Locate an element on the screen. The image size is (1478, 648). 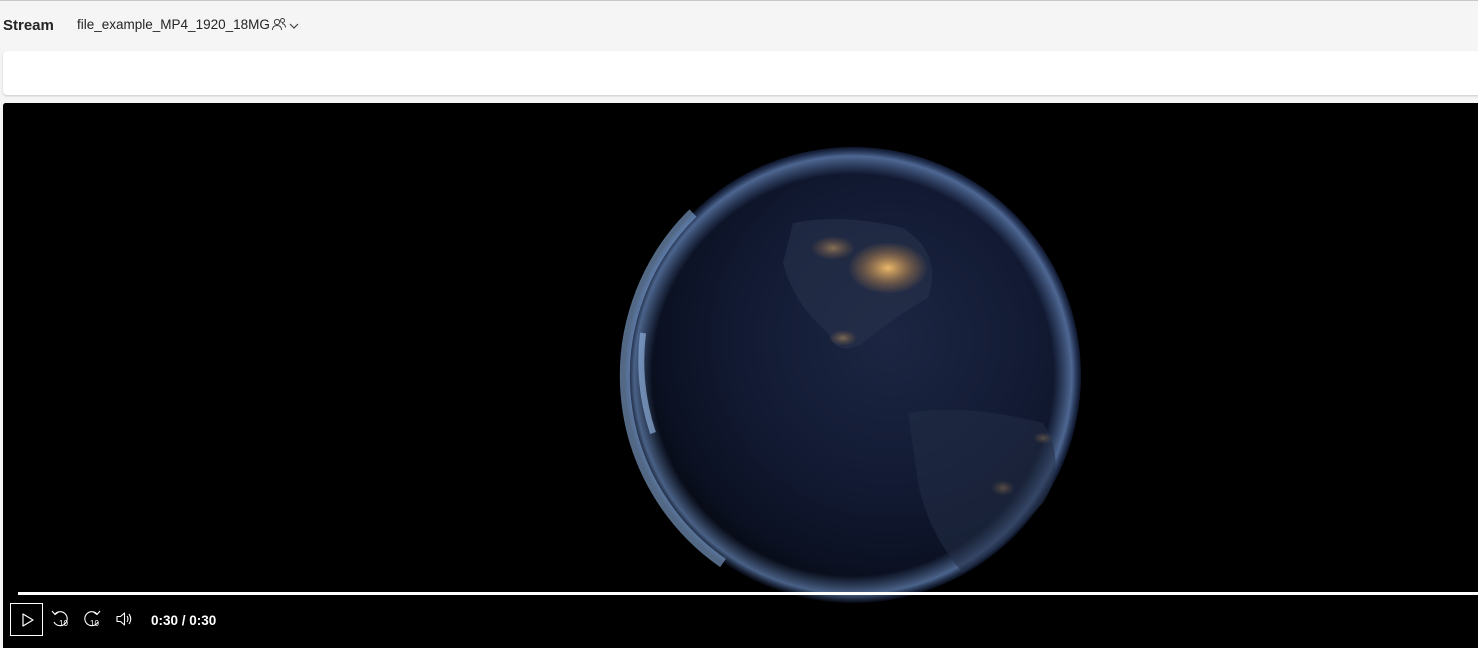
people-icon is located at coordinates (279, 24).